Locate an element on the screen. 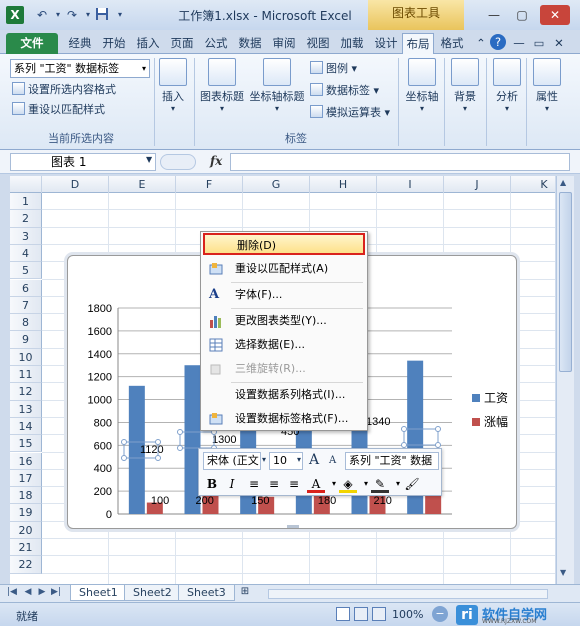 The width and height of the screenshot is (580, 626). page-layout-view-icon is located at coordinates (361, 614).